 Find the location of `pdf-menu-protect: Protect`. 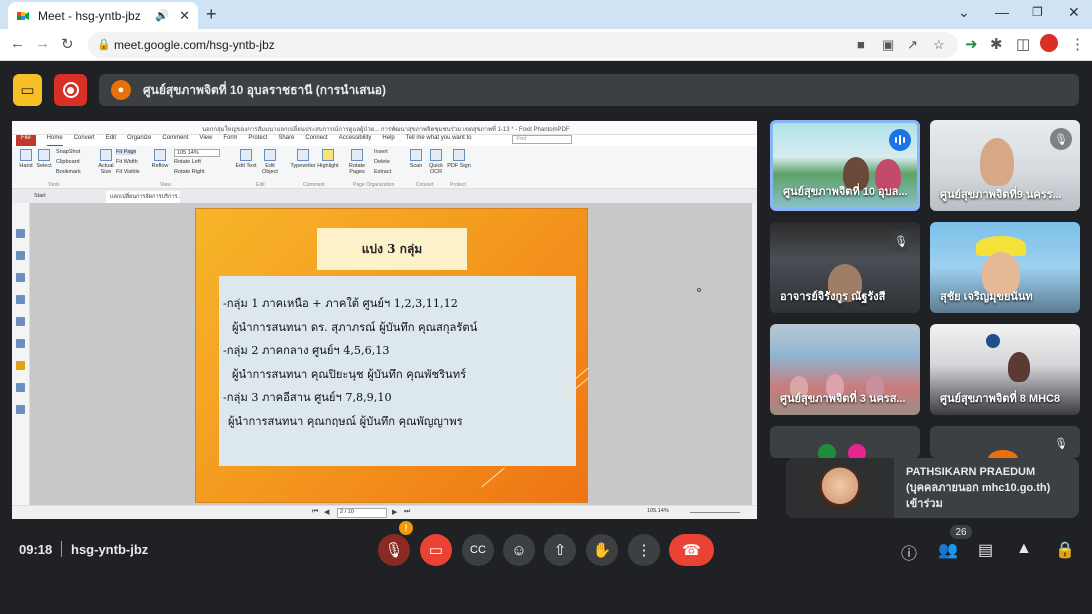

pdf-menu-protect: Protect is located at coordinates (257, 140).